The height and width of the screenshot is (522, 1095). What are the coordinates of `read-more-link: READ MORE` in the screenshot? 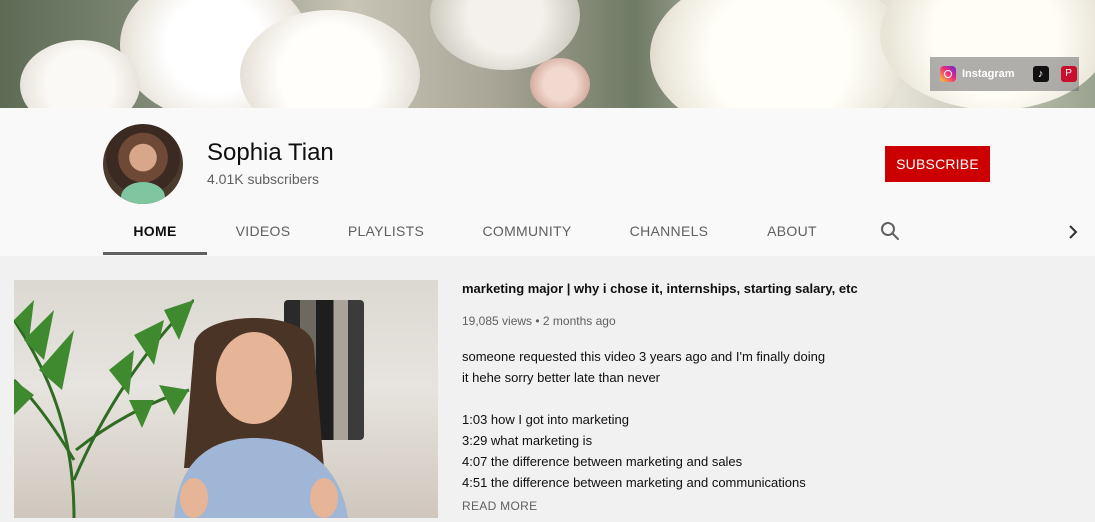 It's located at (499, 506).